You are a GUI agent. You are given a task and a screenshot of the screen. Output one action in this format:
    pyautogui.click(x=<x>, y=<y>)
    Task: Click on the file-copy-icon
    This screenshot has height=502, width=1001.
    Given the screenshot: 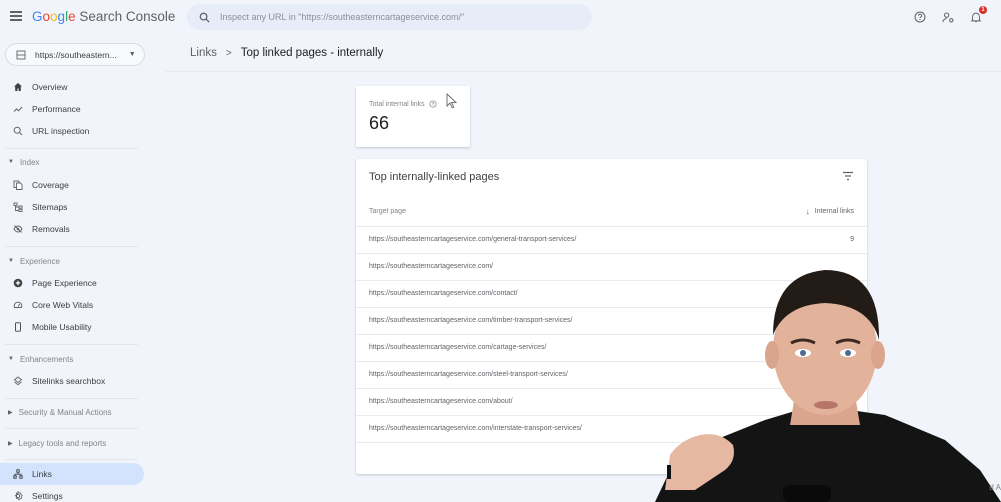 What is the action you would take?
    pyautogui.click(x=17, y=185)
    